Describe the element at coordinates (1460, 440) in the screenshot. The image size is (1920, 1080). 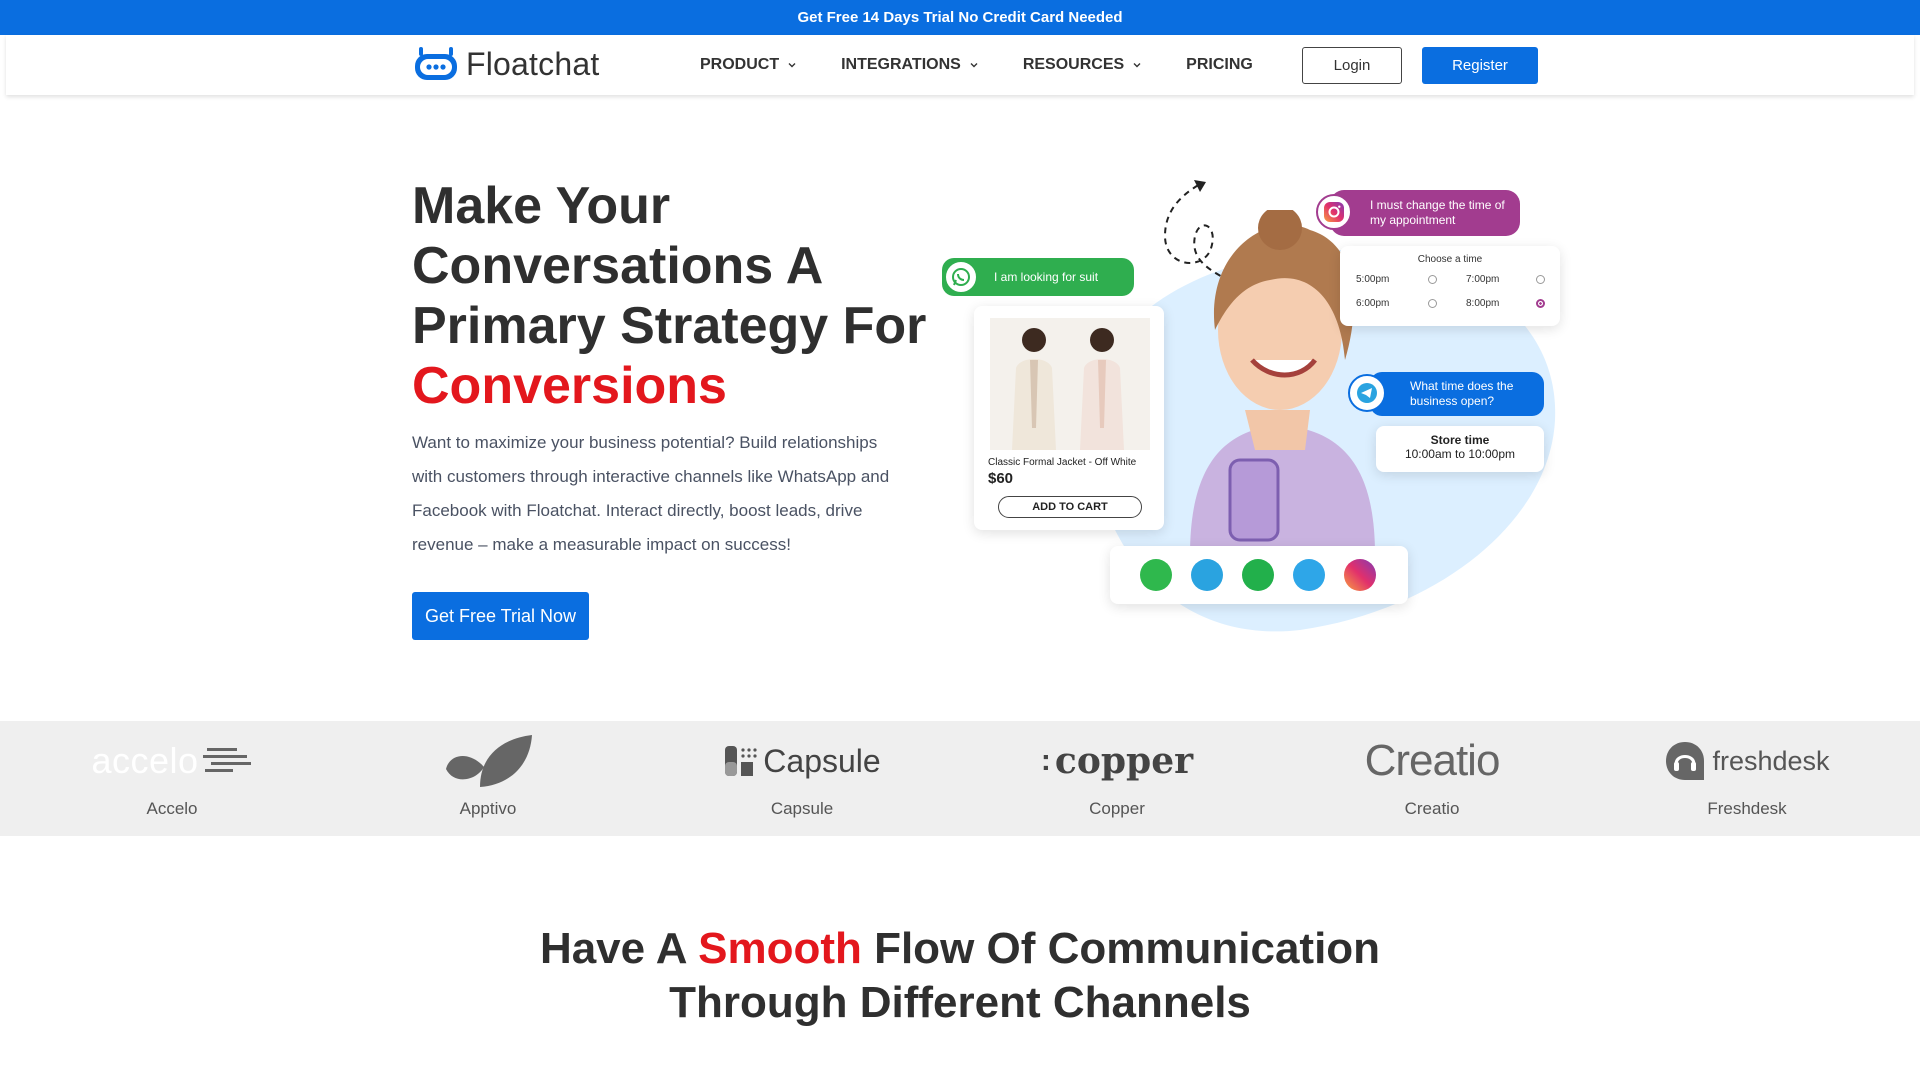
I see `store-time-title: Store time` at that location.